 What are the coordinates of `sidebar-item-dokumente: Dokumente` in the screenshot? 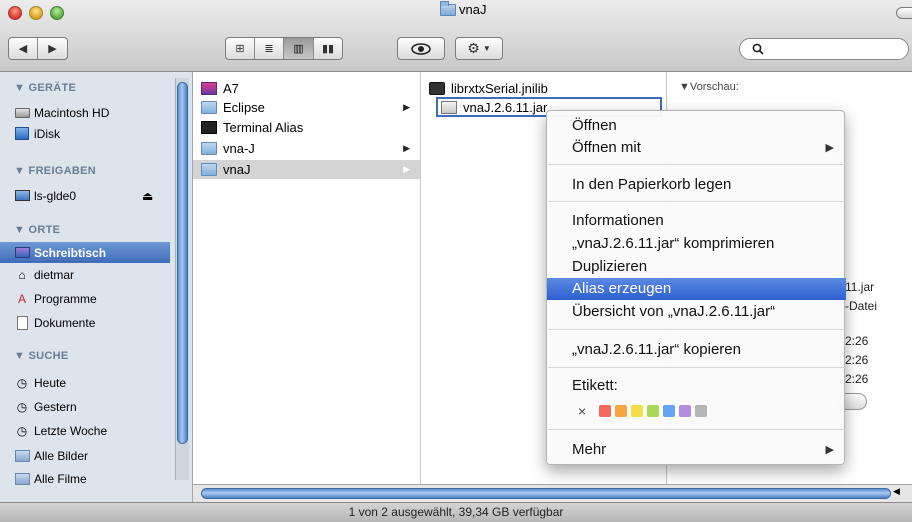 It's located at (85, 322).